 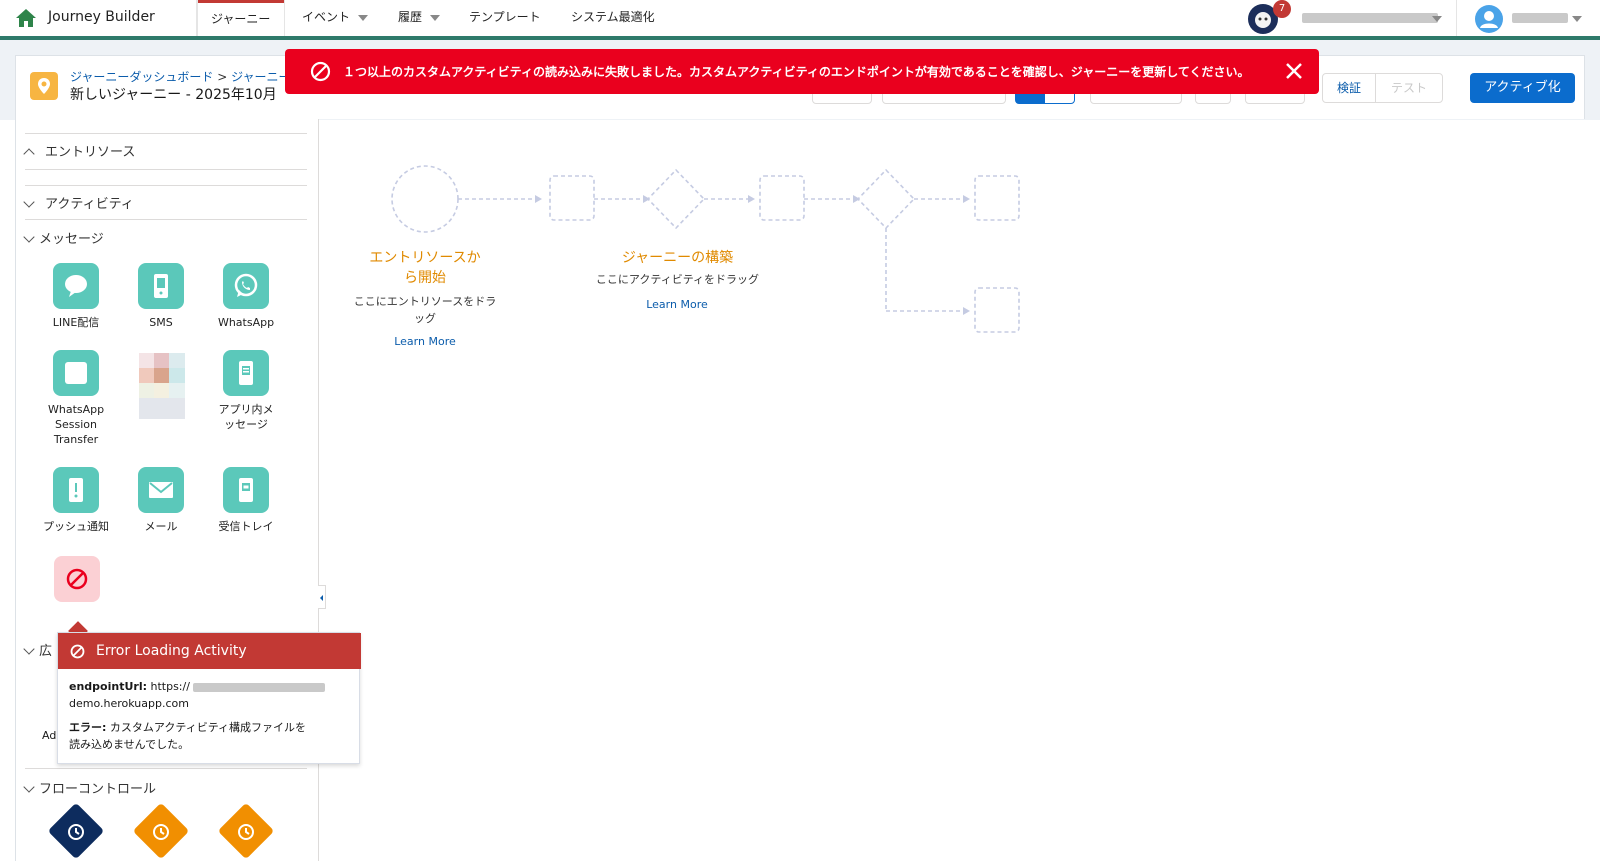 I want to click on entry-learn-more-link: Learn More, so click(x=425, y=341).